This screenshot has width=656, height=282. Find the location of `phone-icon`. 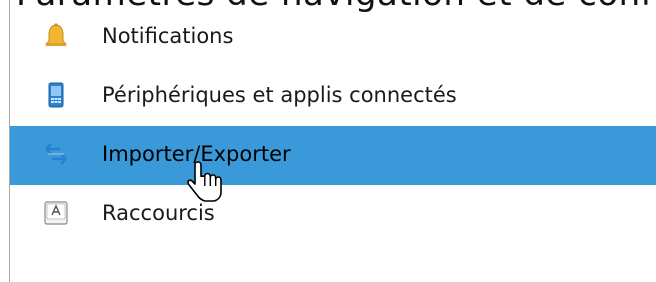

phone-icon is located at coordinates (56, 95).